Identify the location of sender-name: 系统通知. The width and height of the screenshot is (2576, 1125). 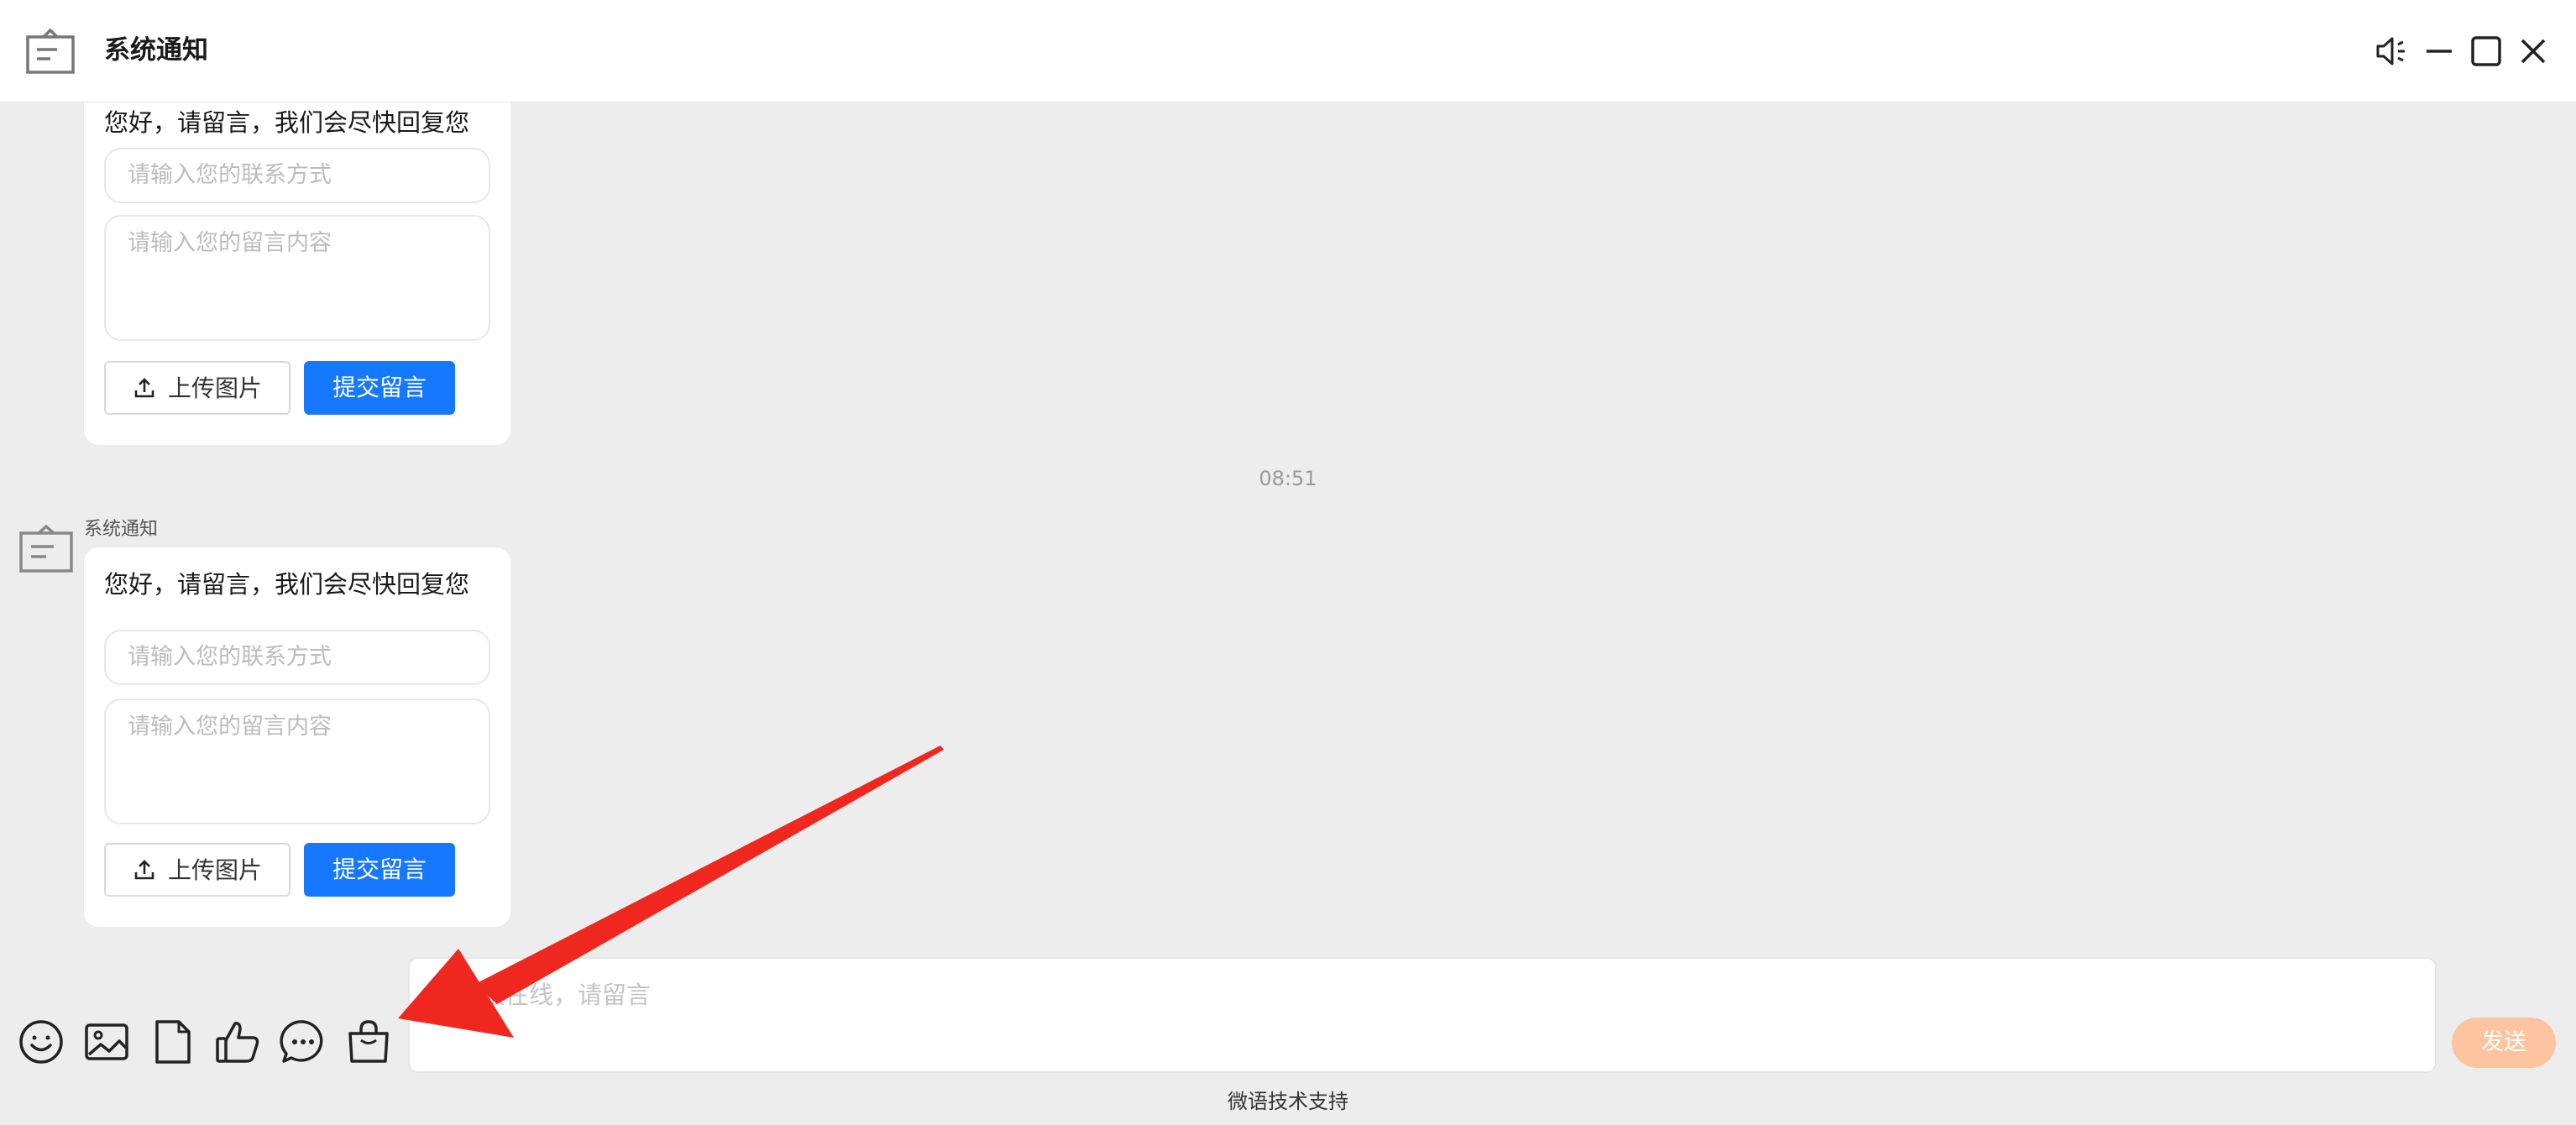
(122, 529).